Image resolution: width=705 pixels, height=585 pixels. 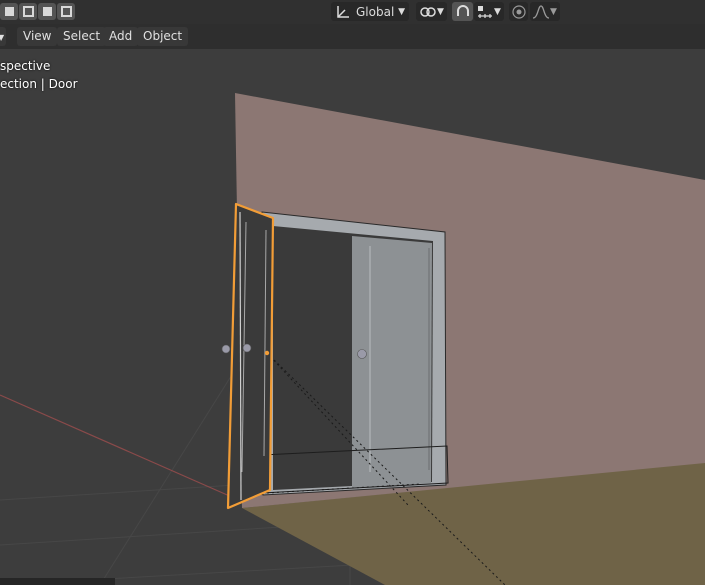 What do you see at coordinates (39, 84) in the screenshot?
I see `collection-object-label: ection | Door` at bounding box center [39, 84].